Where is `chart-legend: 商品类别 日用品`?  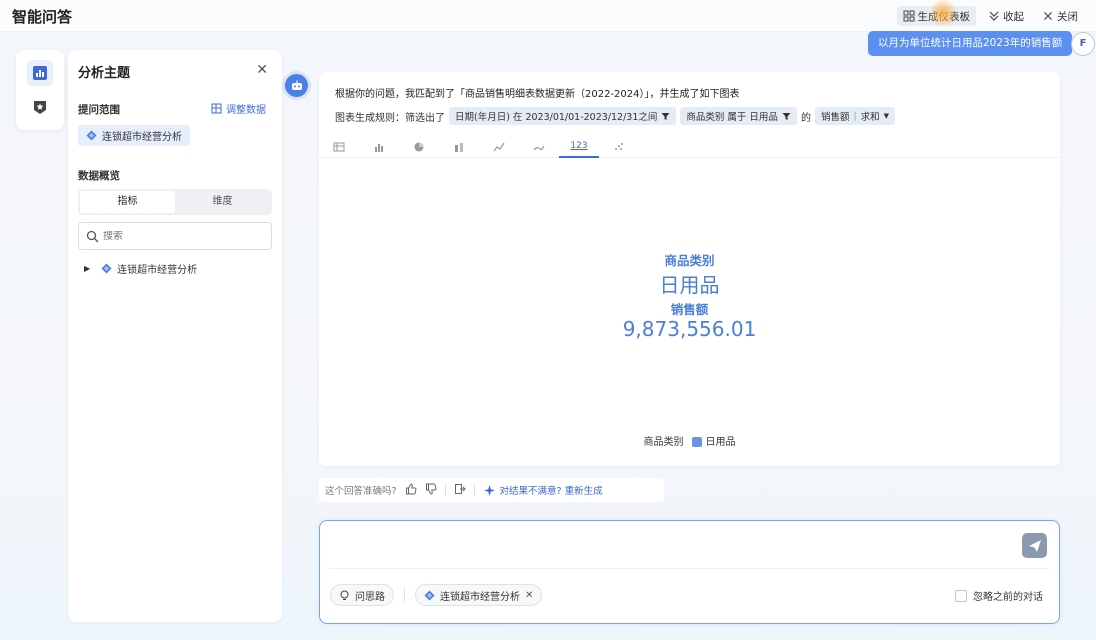
chart-legend: 商品类别 日用品 is located at coordinates (689, 440).